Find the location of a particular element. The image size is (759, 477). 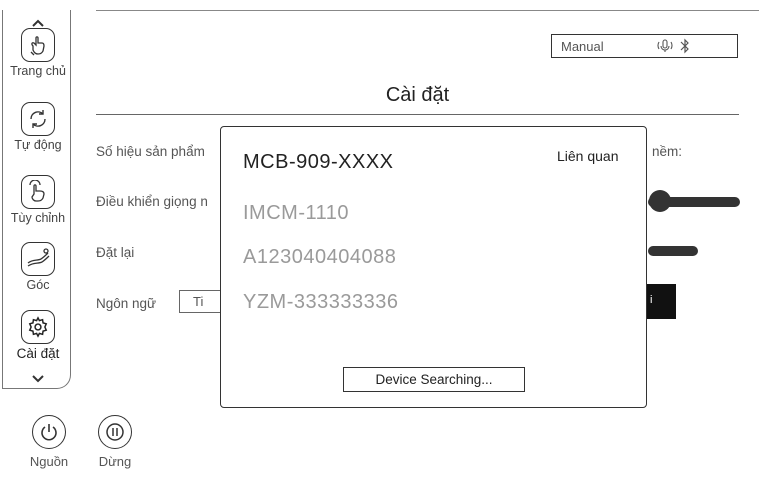

pause-button is located at coordinates (115, 432).